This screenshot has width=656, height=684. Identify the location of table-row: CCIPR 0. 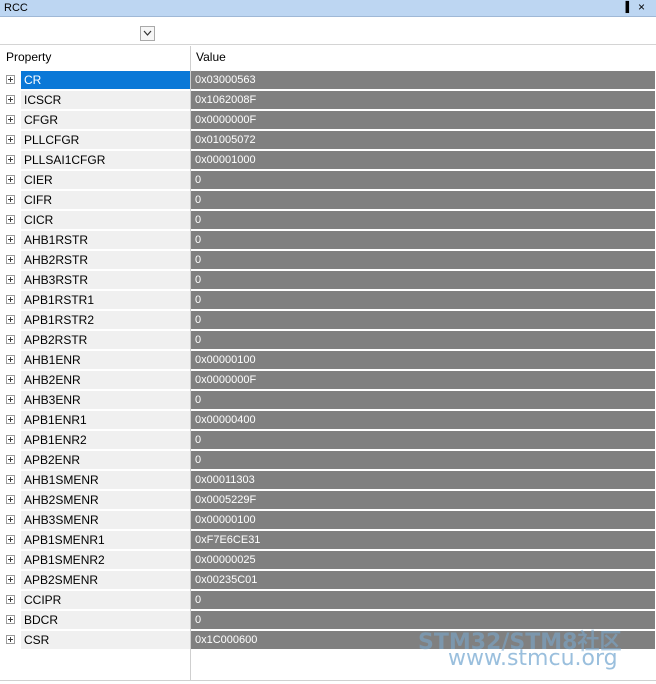
(328, 600).